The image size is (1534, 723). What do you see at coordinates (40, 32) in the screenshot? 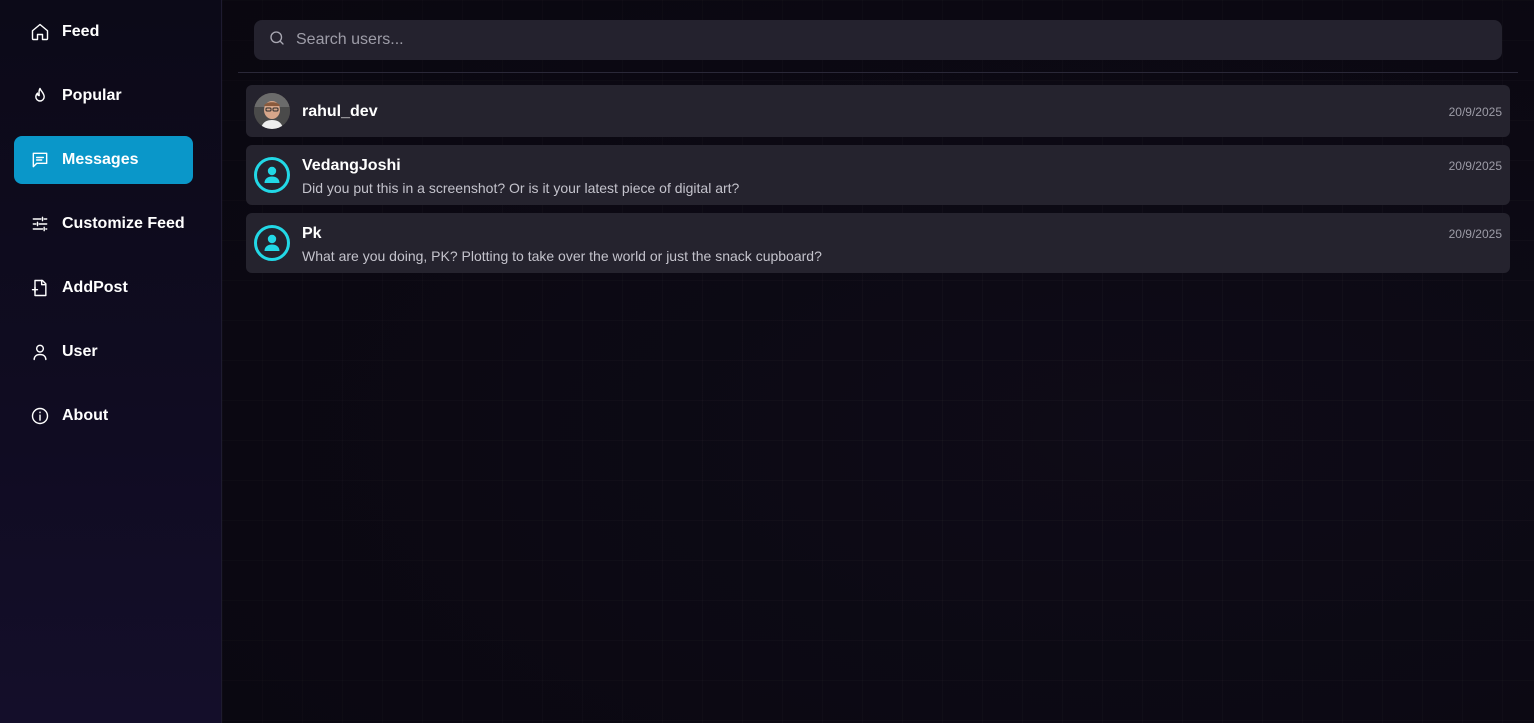
I see `home-icon` at bounding box center [40, 32].